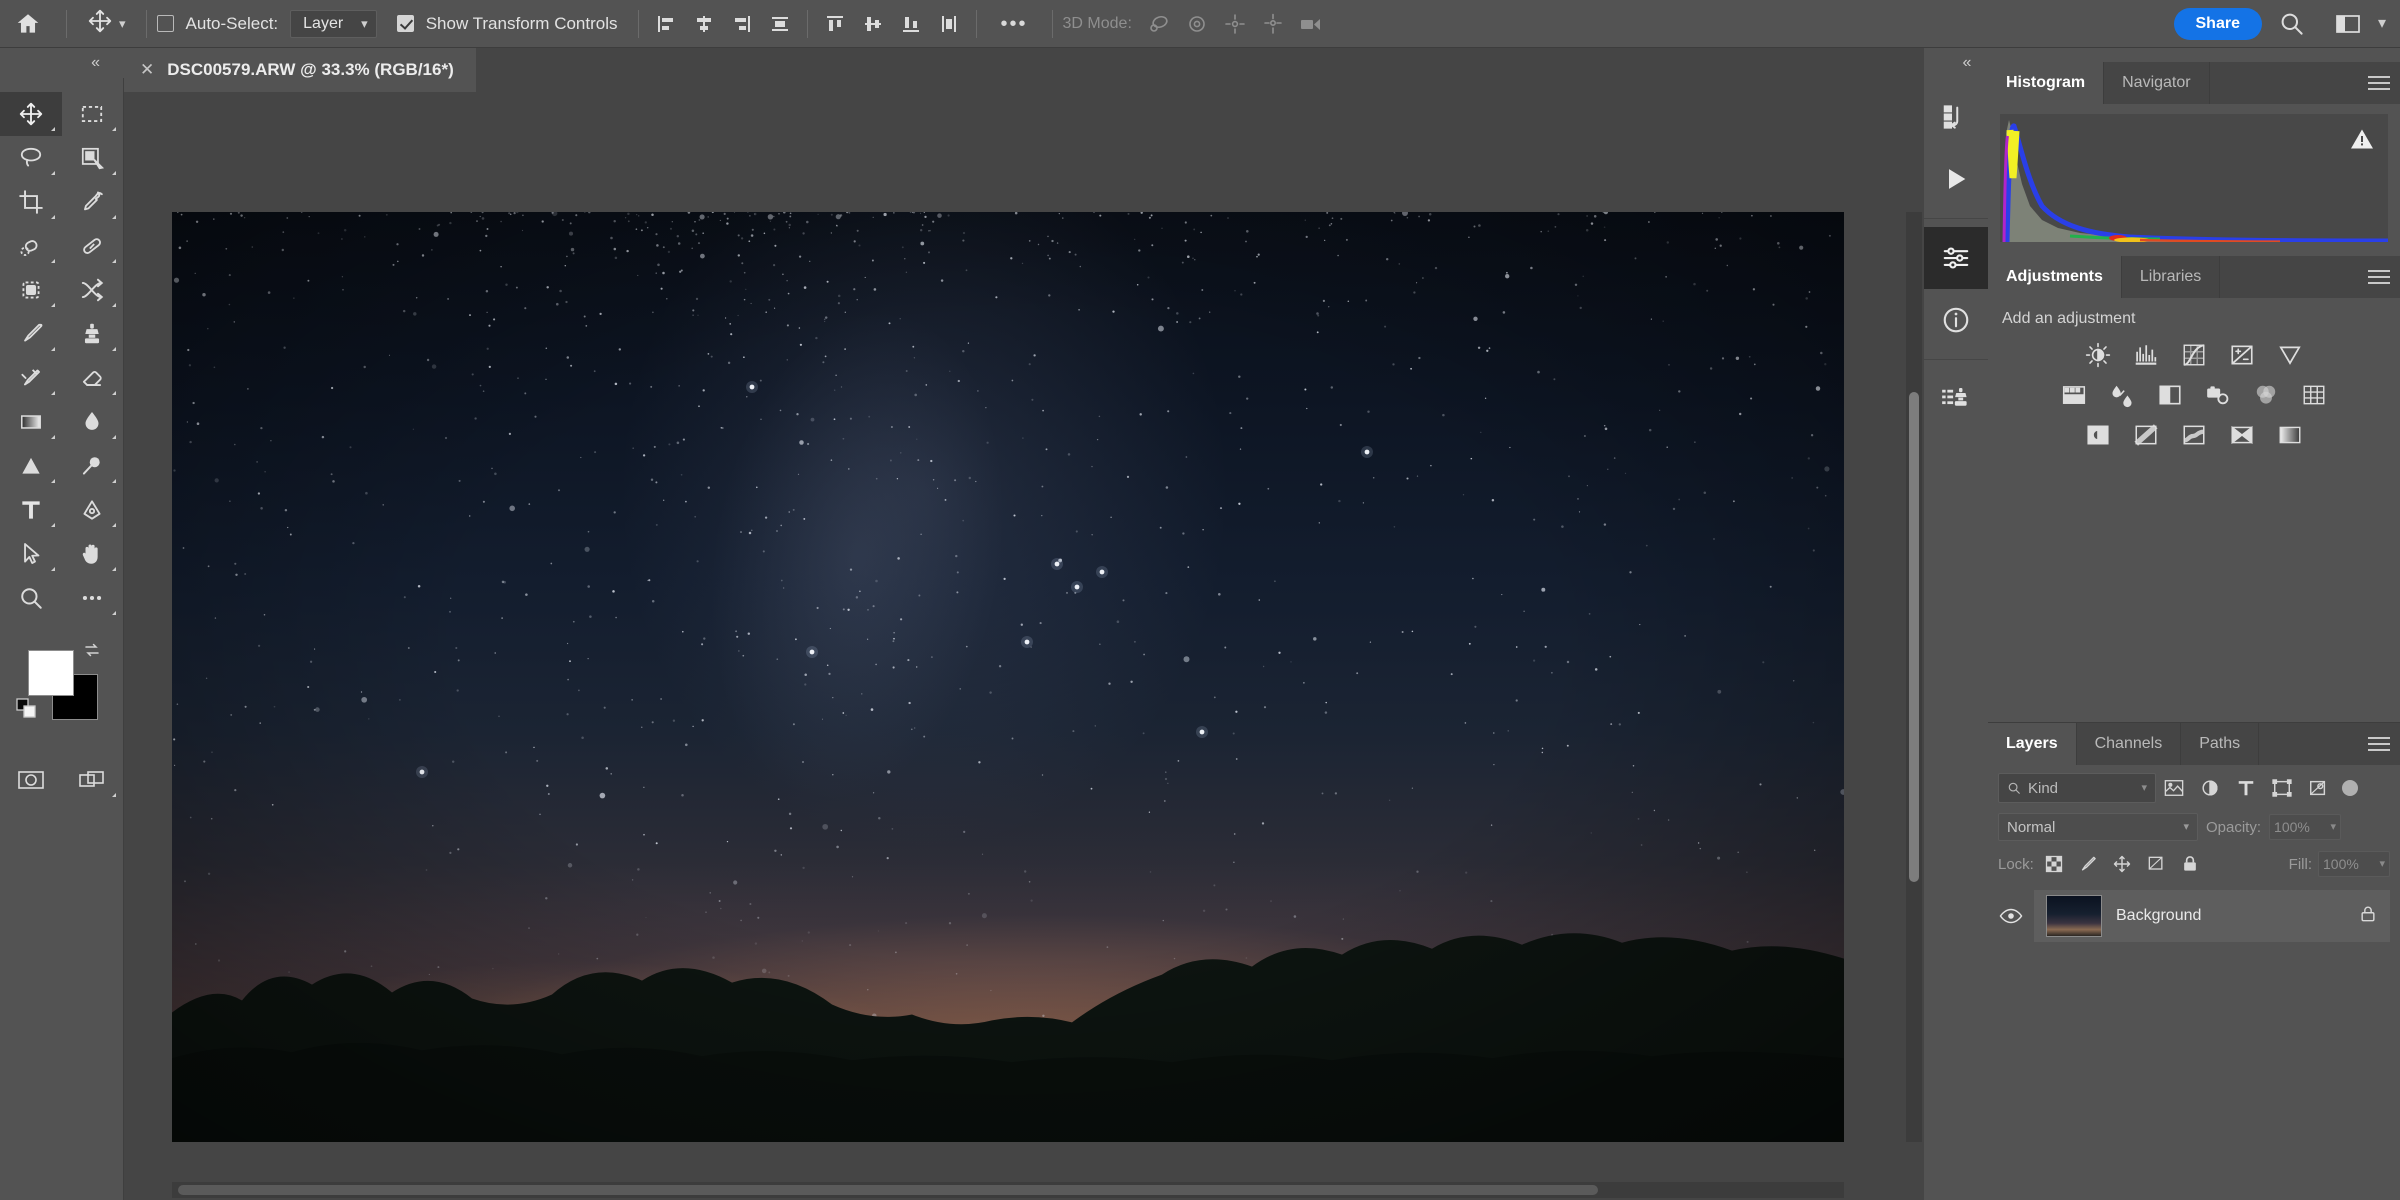  What do you see at coordinates (2146, 435) in the screenshot?
I see `posterize-icon` at bounding box center [2146, 435].